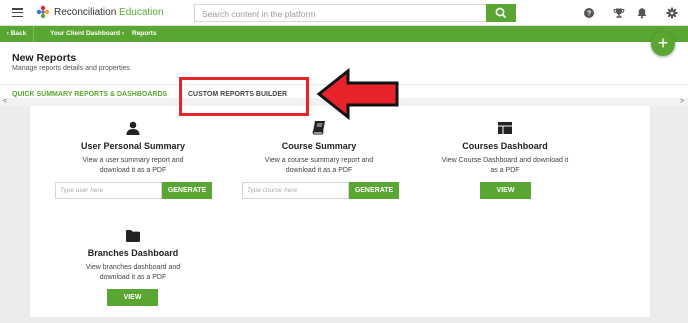  I want to click on card-title-user-summary: User Personal Summary, so click(133, 146).